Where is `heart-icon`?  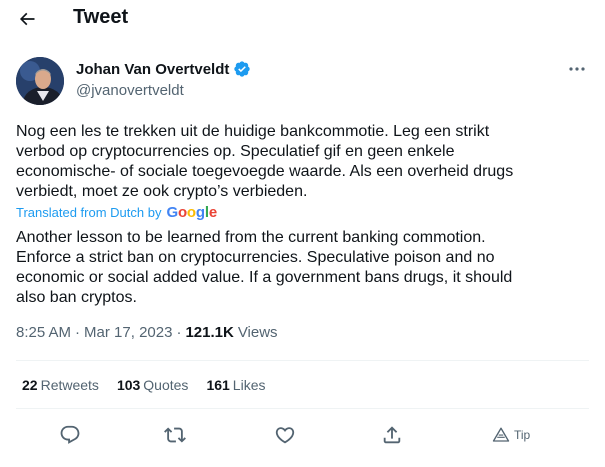
heart-icon is located at coordinates (285, 435).